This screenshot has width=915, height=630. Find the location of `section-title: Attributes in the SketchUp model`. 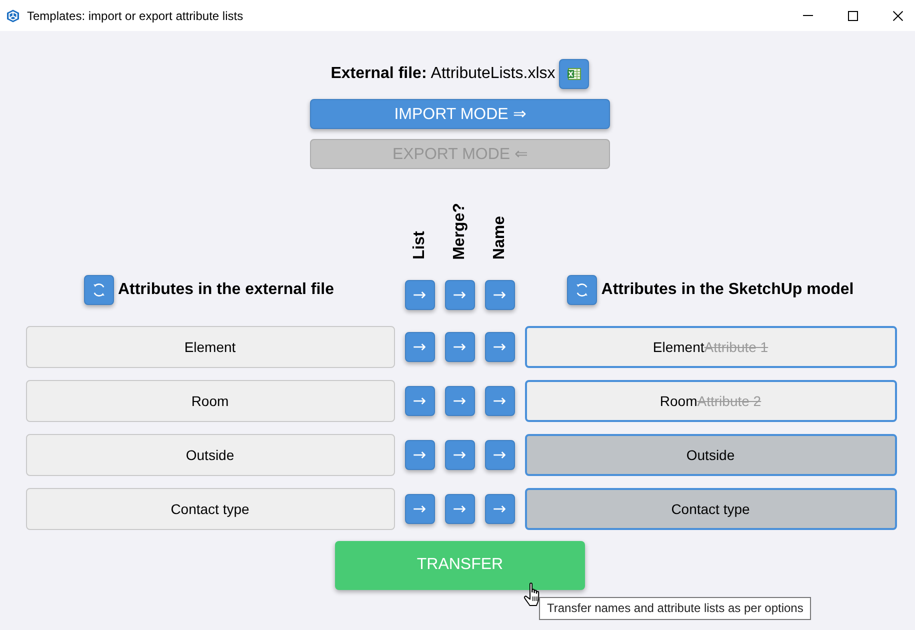

section-title: Attributes in the SketchUp model is located at coordinates (727, 289).